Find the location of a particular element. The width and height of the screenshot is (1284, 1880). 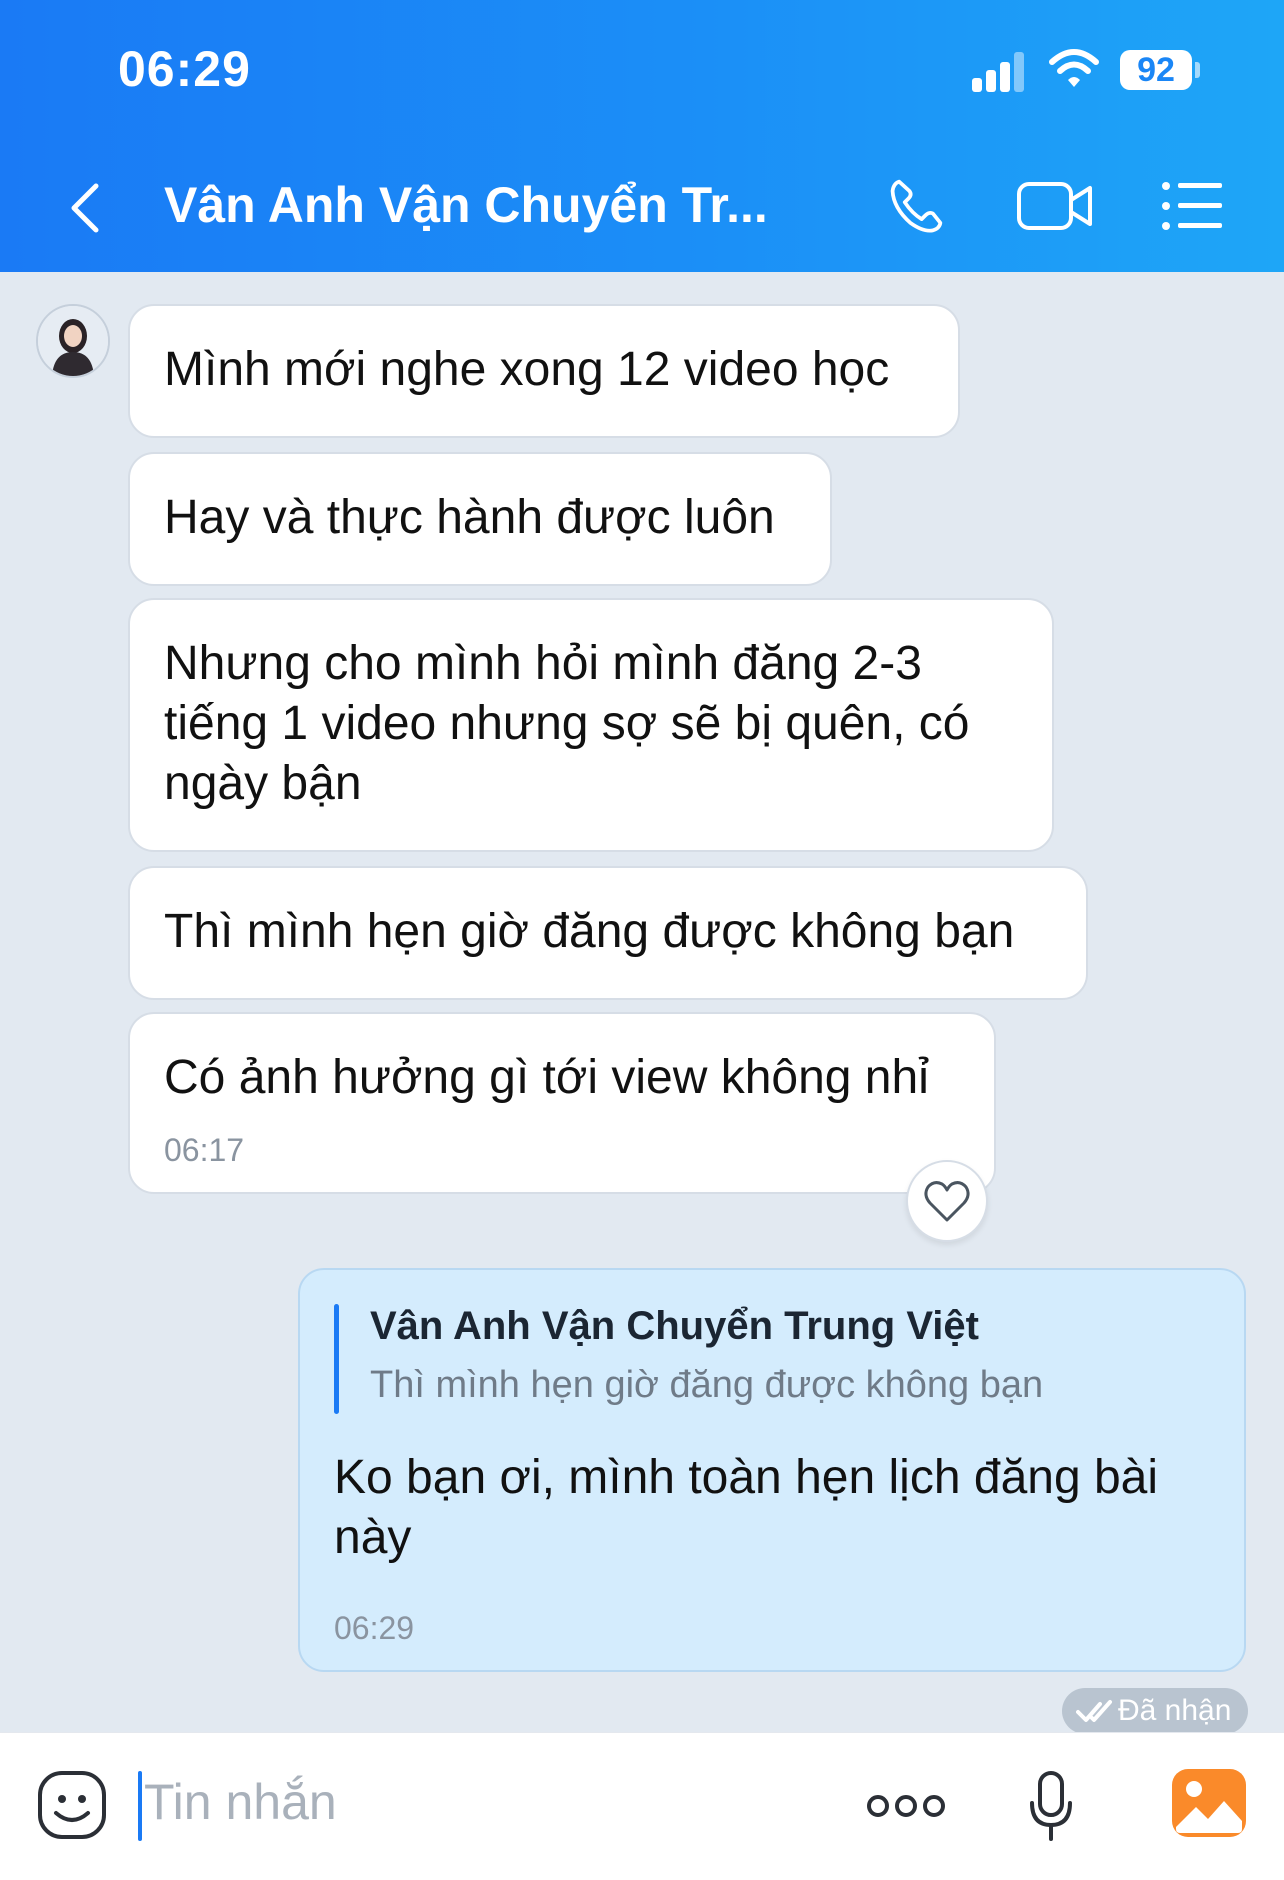

message-composer: Tin nhắn is located at coordinates (642, 1806).